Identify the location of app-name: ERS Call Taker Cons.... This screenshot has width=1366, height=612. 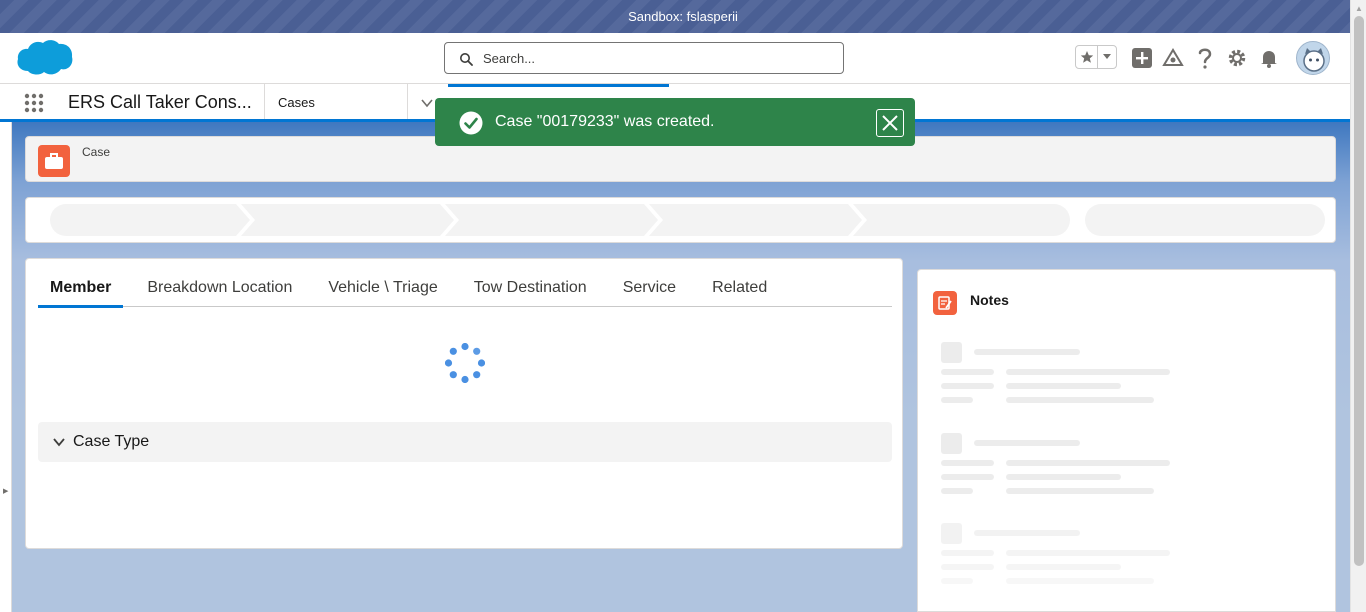
(160, 102).